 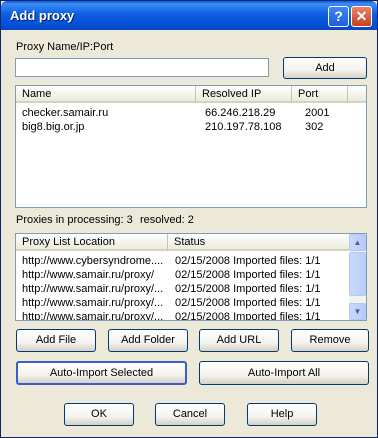 What do you see at coordinates (65, 47) in the screenshot?
I see `proxy-name-label: Proxy Name/IP:Port` at bounding box center [65, 47].